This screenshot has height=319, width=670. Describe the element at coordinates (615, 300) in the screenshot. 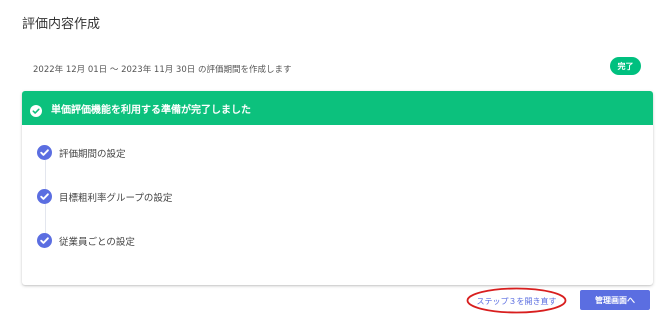

I see `go-to-admin-button: 管理画面へ` at that location.